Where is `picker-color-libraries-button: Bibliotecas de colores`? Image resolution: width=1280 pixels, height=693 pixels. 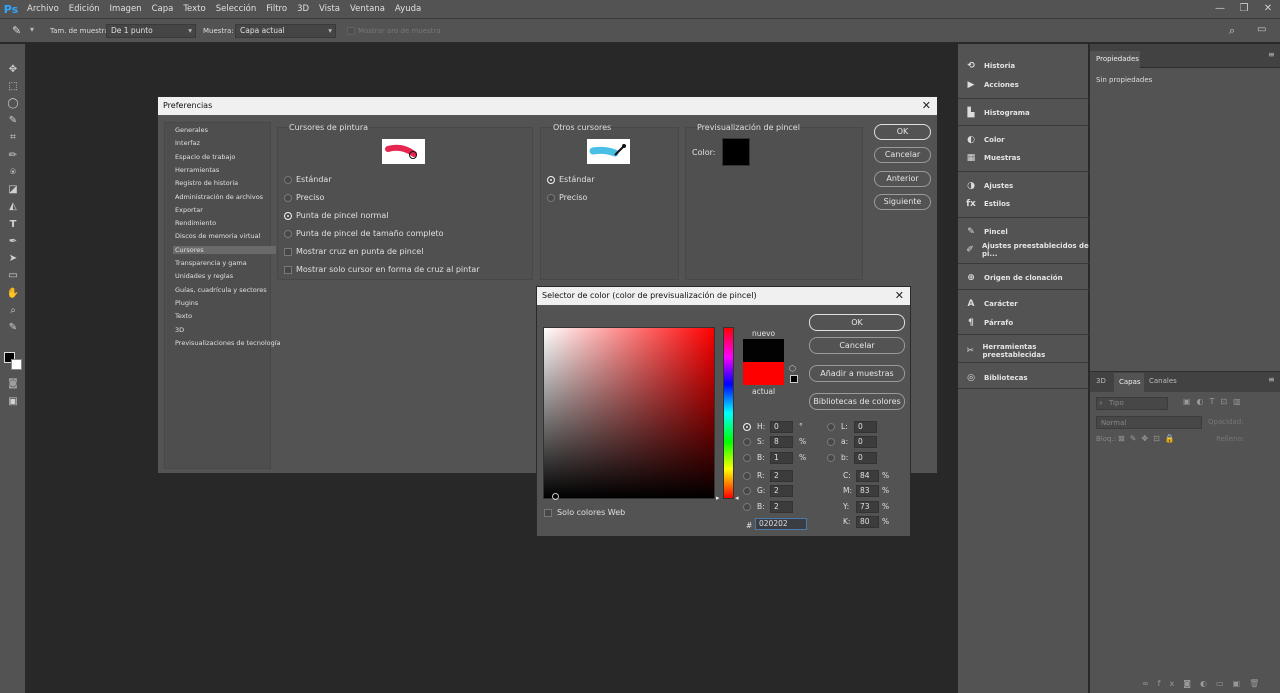 picker-color-libraries-button: Bibliotecas de colores is located at coordinates (857, 401).